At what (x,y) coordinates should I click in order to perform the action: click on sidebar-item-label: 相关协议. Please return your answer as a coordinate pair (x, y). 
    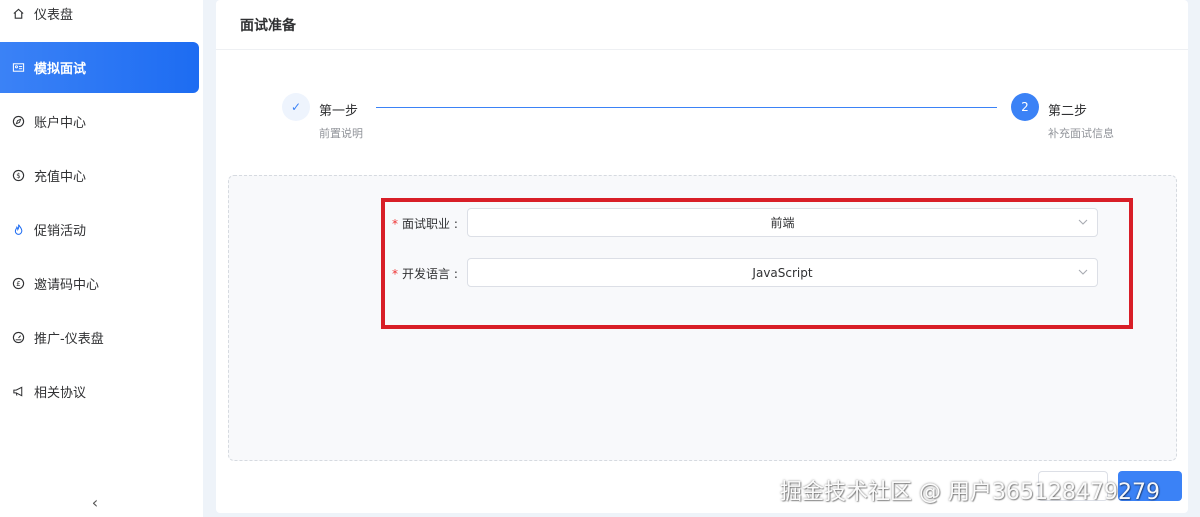
    Looking at the image, I should click on (60, 393).